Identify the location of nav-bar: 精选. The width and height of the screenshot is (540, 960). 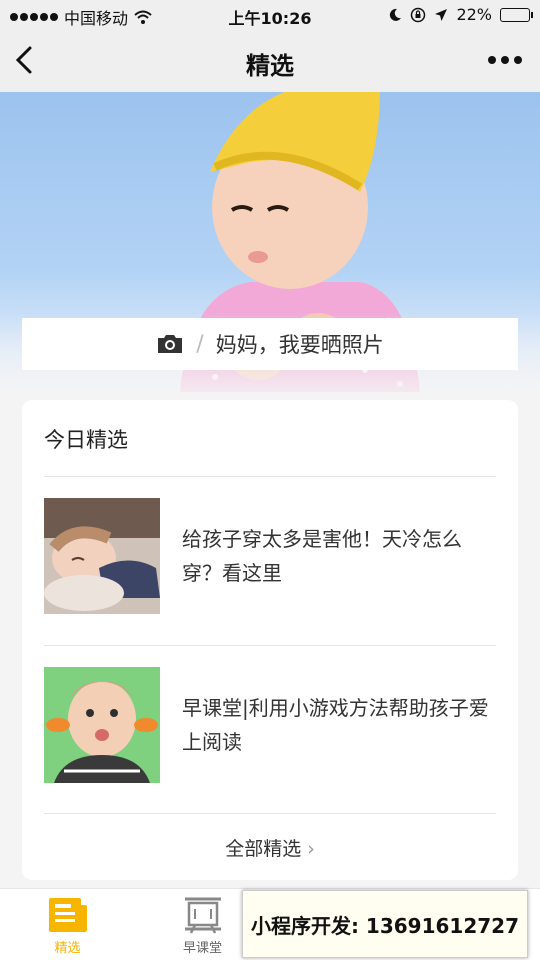
(270, 61).